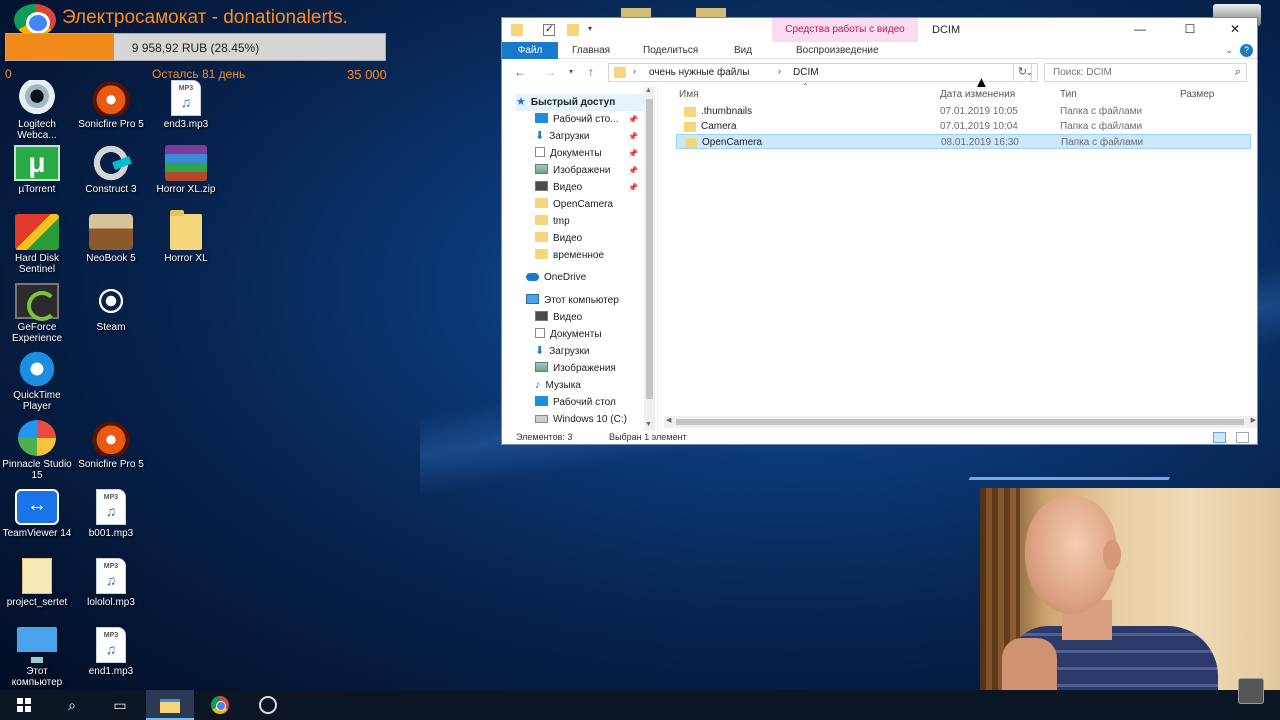  What do you see at coordinates (186, 237) in the screenshot?
I see `desktop-icon-horror-folder: Horror XL` at bounding box center [186, 237].